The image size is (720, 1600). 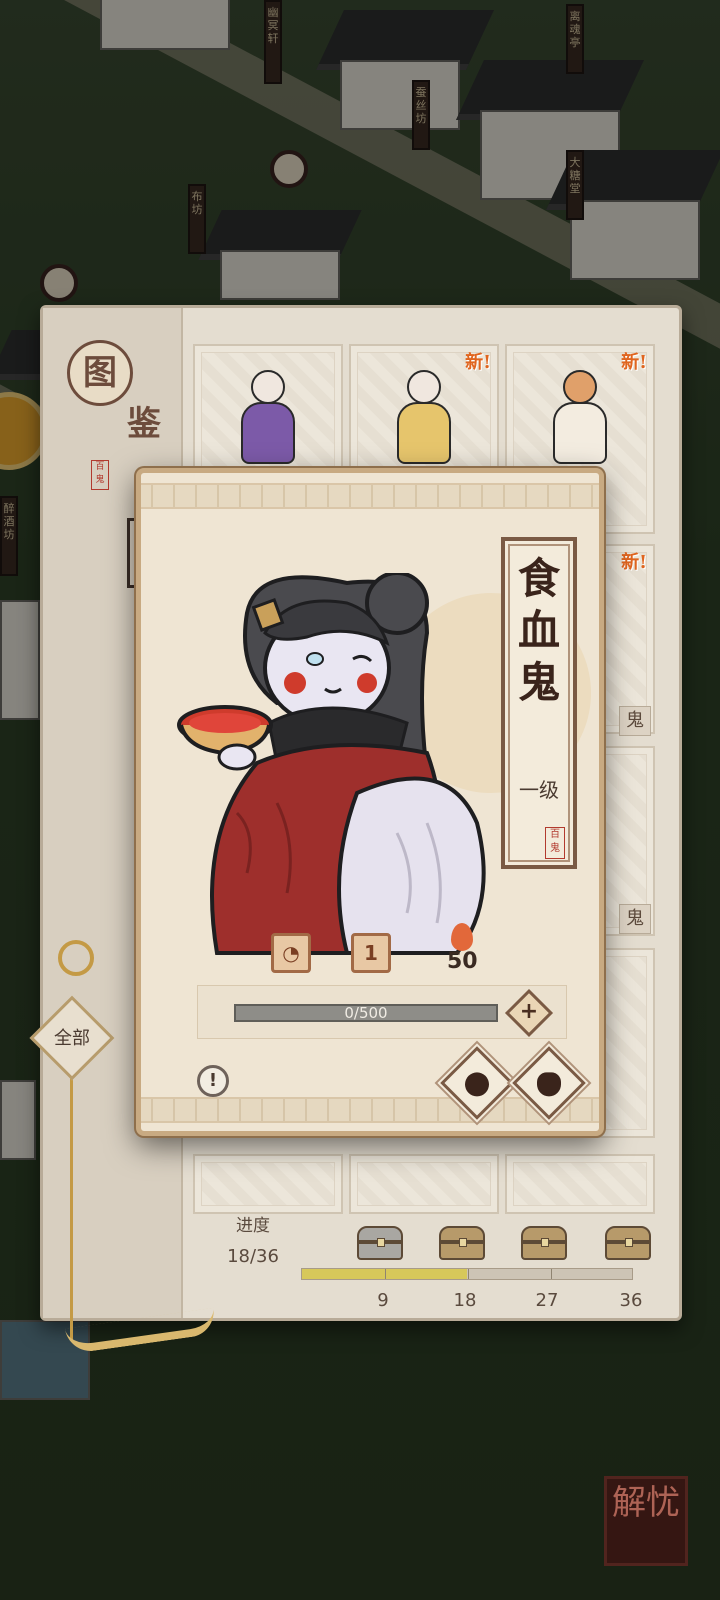 I want to click on title-stamp: 百鬼, so click(x=100, y=475).